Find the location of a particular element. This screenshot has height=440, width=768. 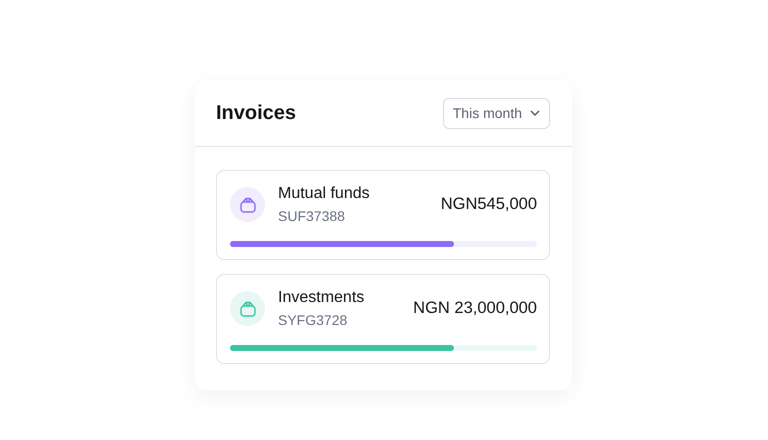

item-name: Mutual funds is located at coordinates (324, 194).